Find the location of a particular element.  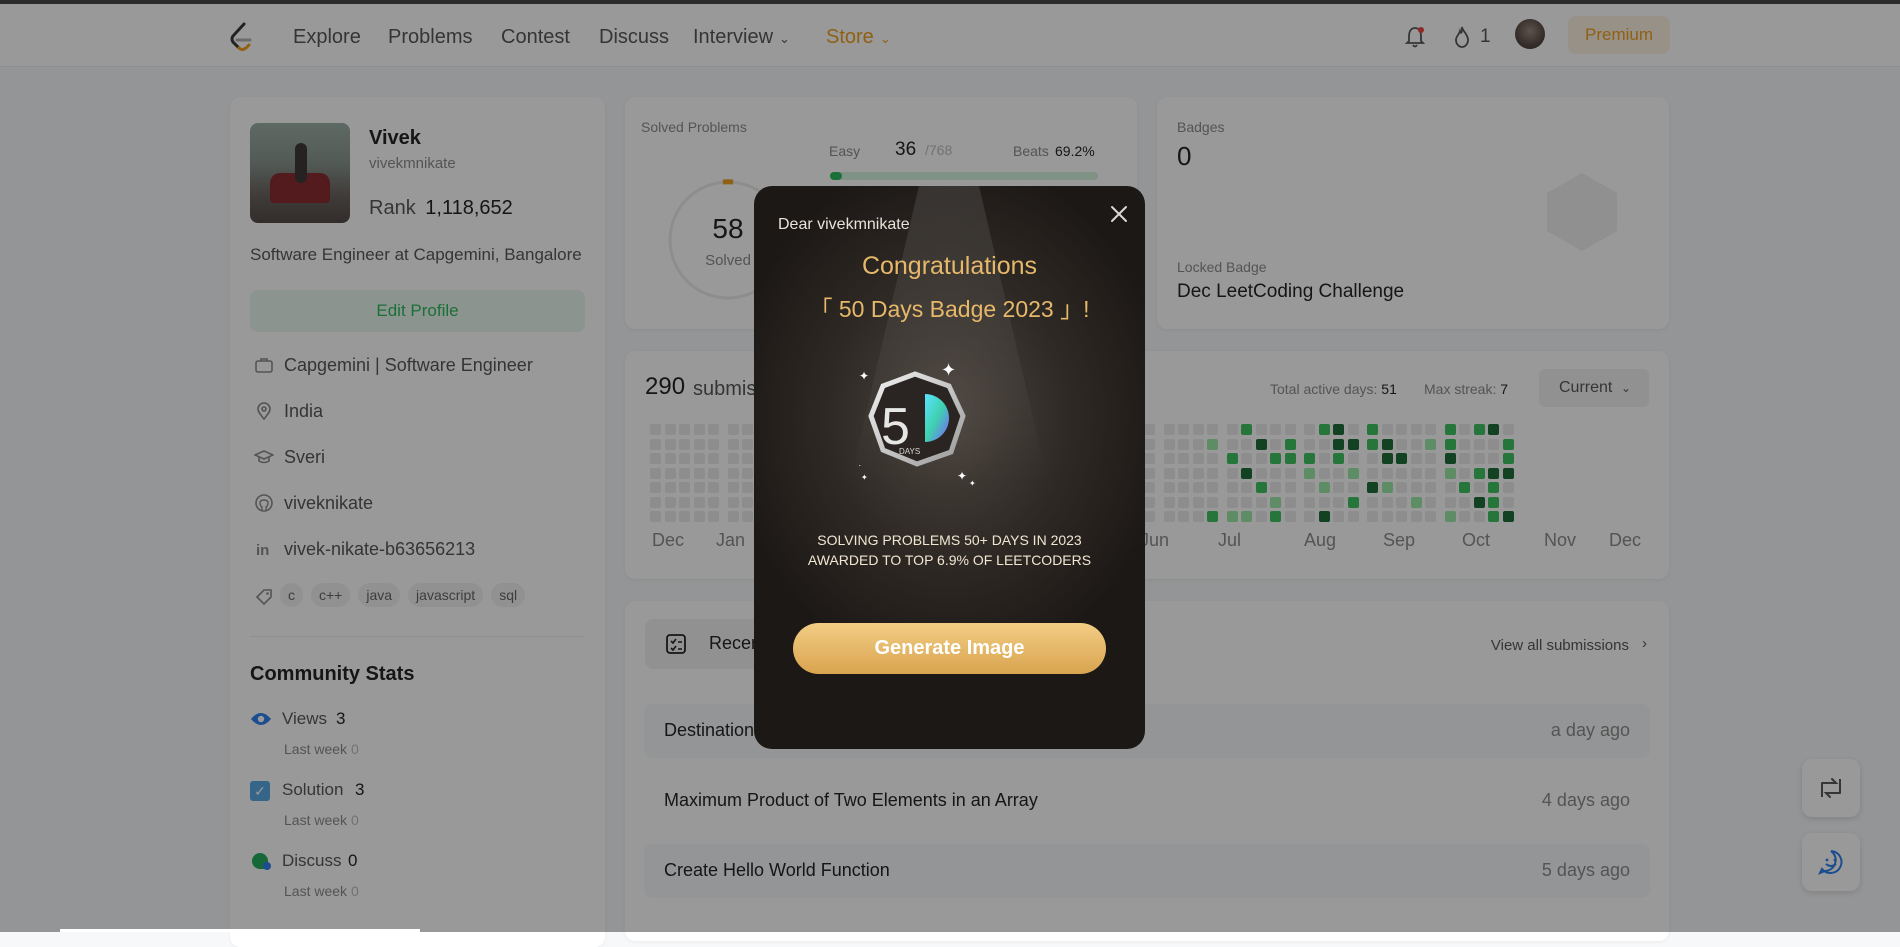

modal-badge-name: 「 50 Days Badge 2023 」! is located at coordinates (949, 309).